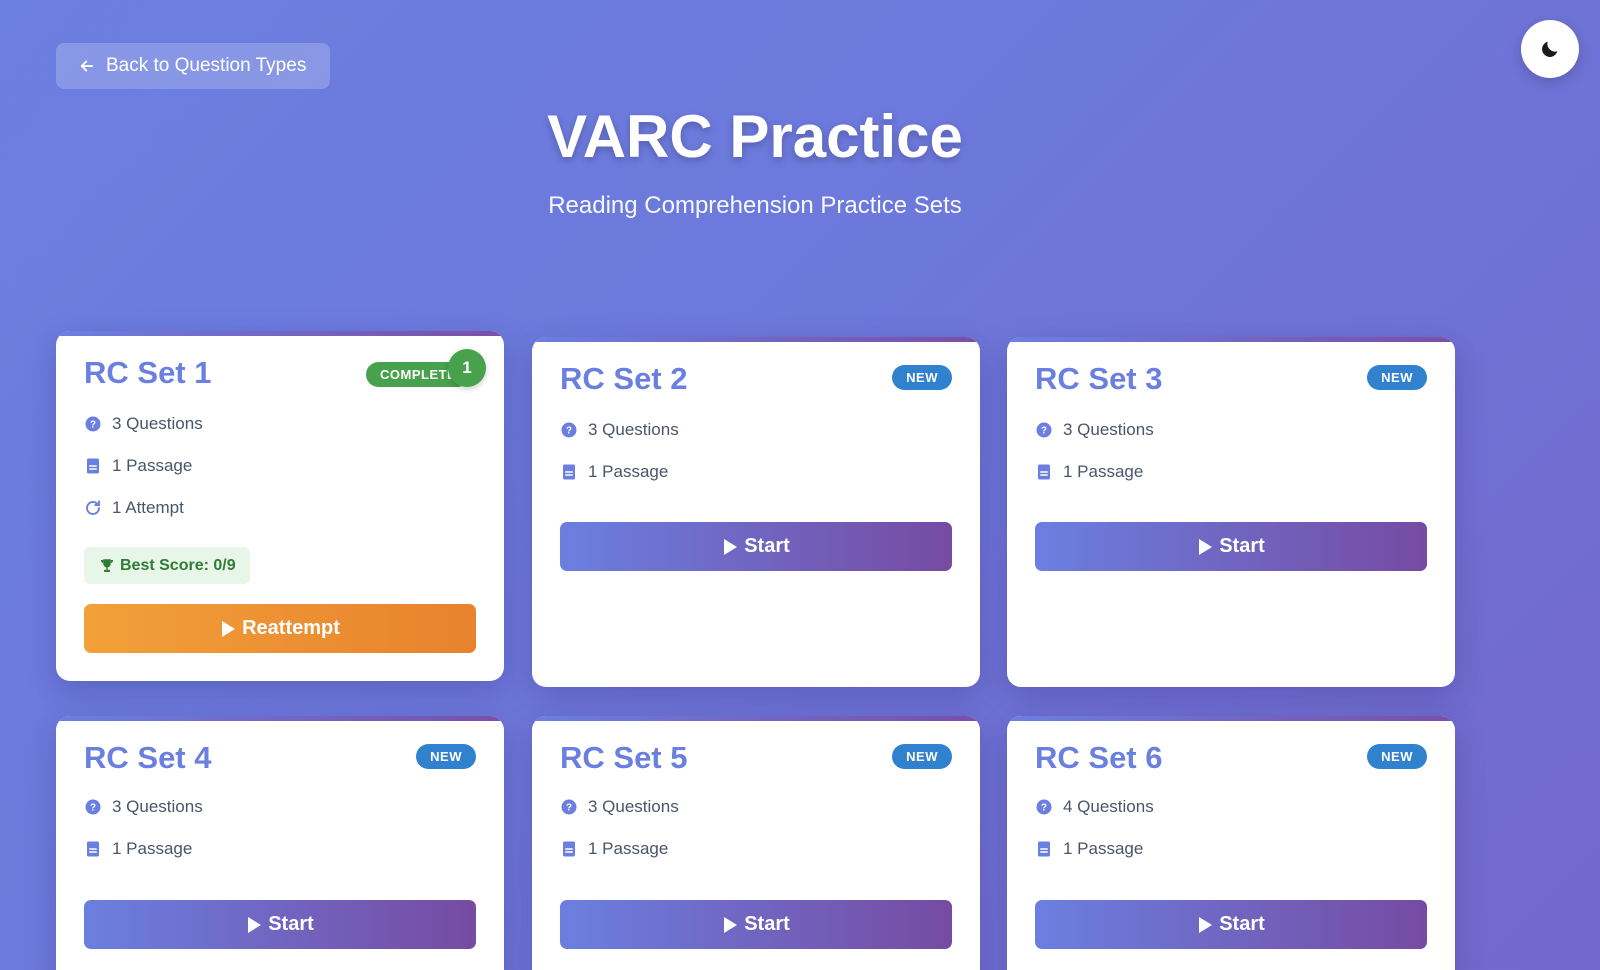 The image size is (1600, 970). Describe the element at coordinates (755, 205) in the screenshot. I see `page-subtitle: Reading Comprehension Practice Sets` at that location.